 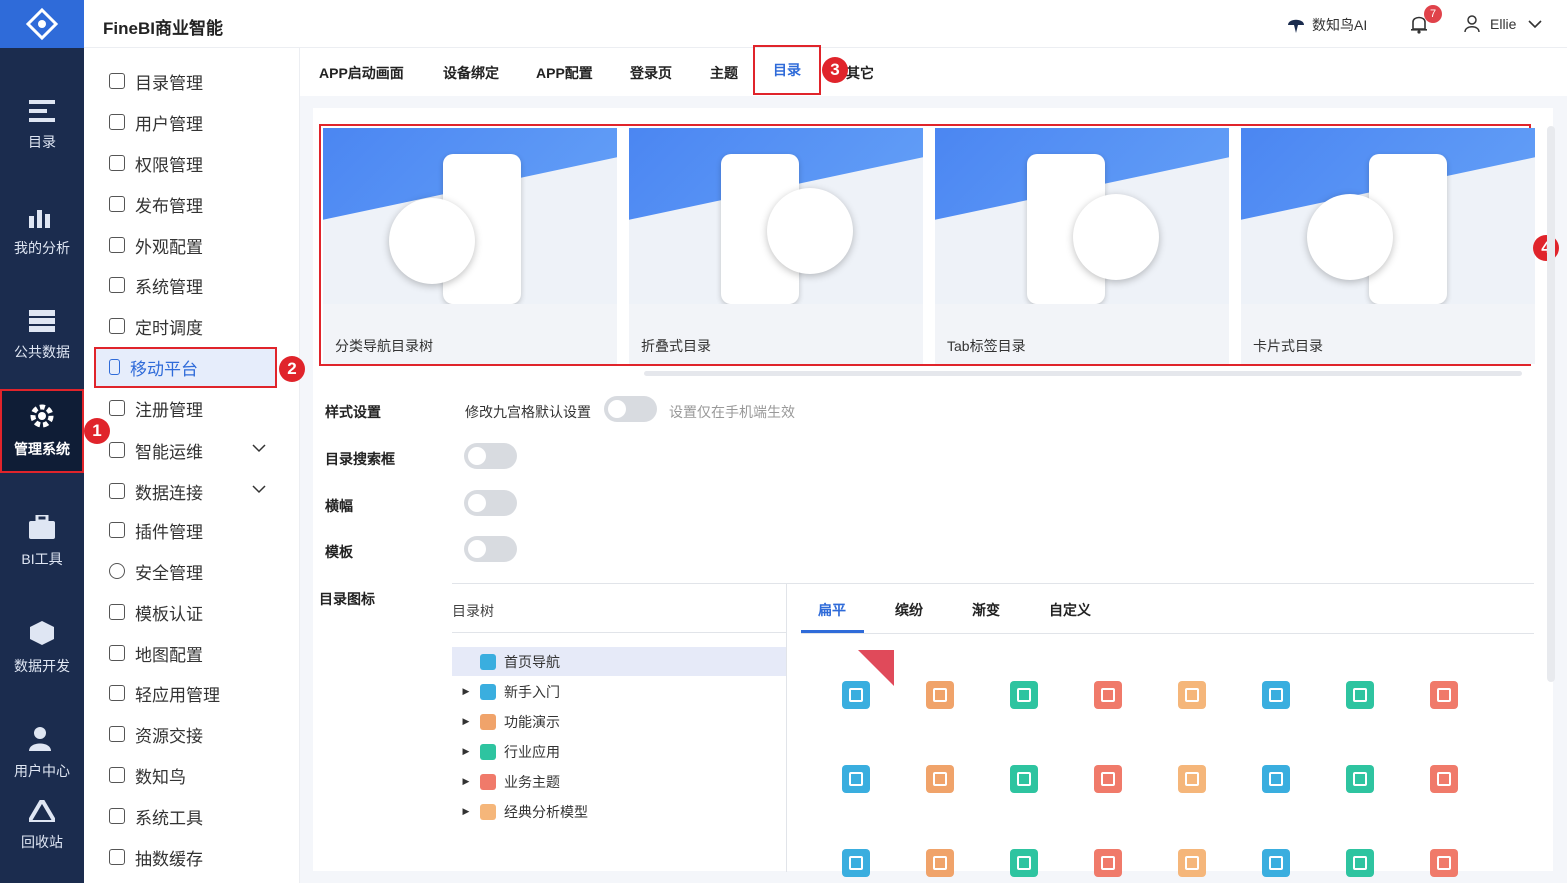 What do you see at coordinates (490, 503) in the screenshot?
I see `banner-toggle` at bounding box center [490, 503].